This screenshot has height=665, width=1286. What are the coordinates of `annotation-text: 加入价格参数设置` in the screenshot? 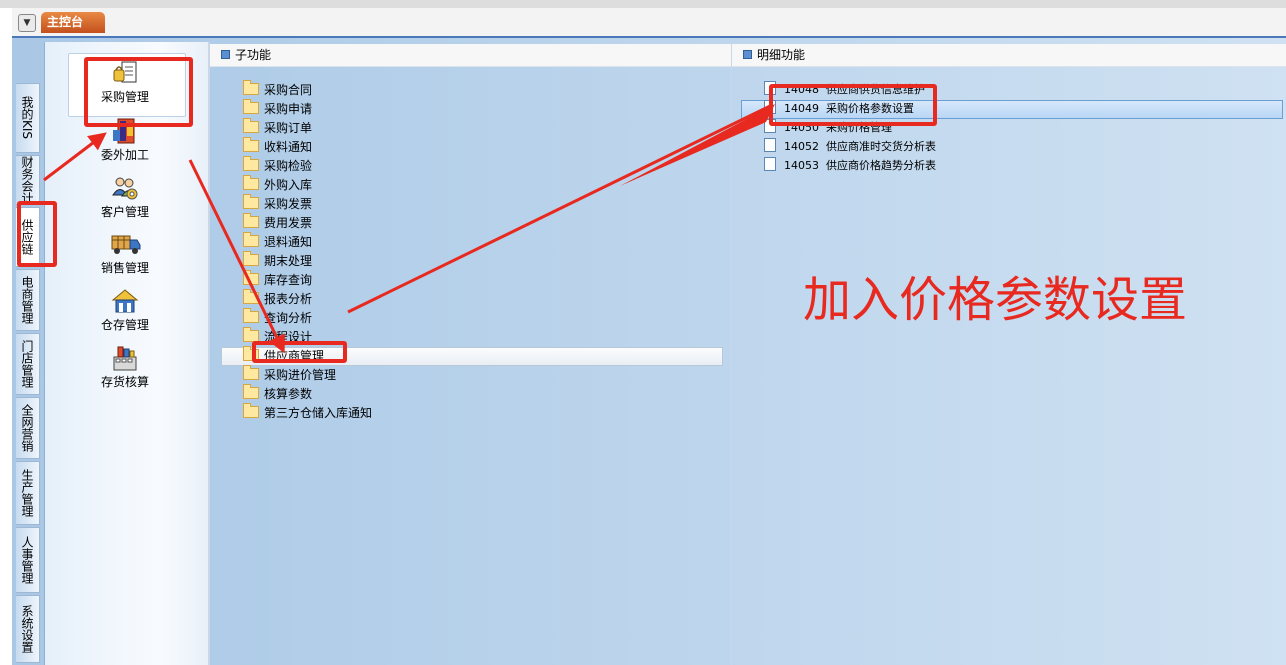 It's located at (995, 300).